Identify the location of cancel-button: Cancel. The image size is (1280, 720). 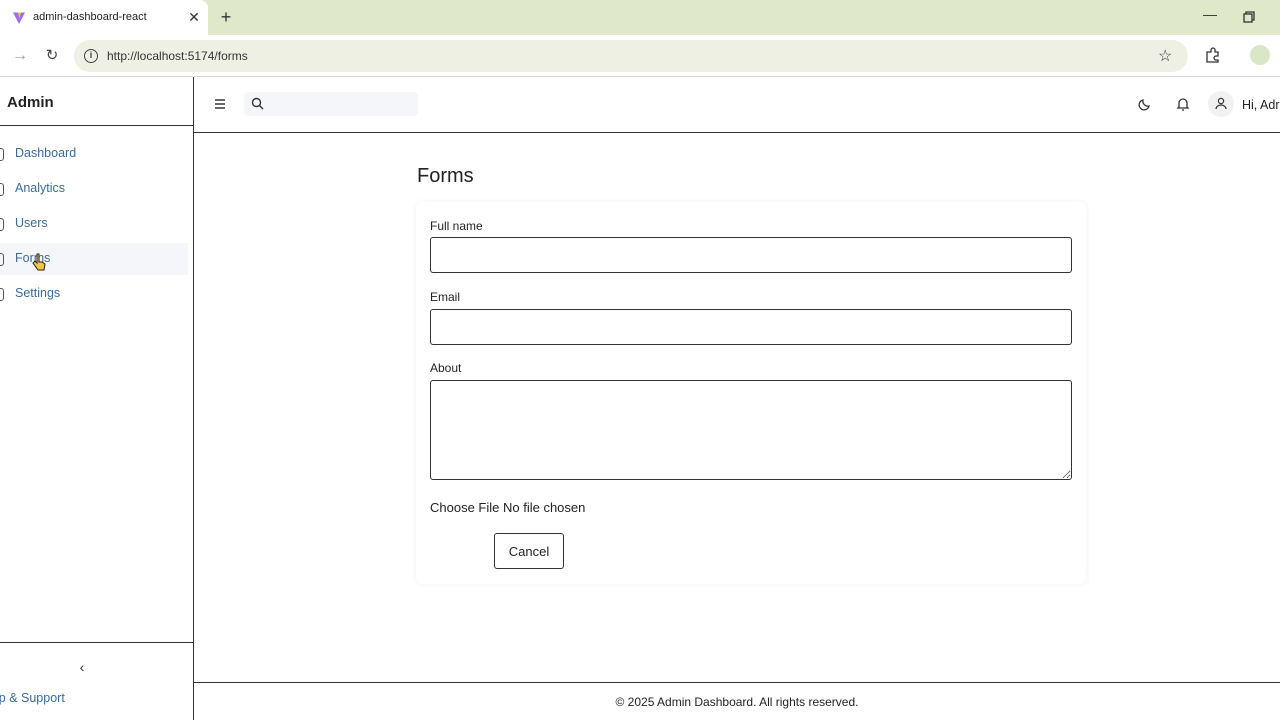
(529, 551).